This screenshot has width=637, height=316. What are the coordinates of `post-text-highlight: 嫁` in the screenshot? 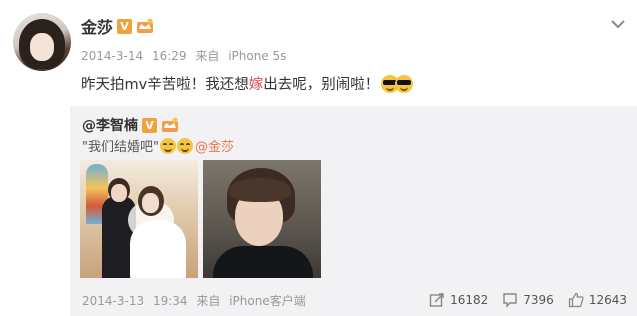 It's located at (256, 85).